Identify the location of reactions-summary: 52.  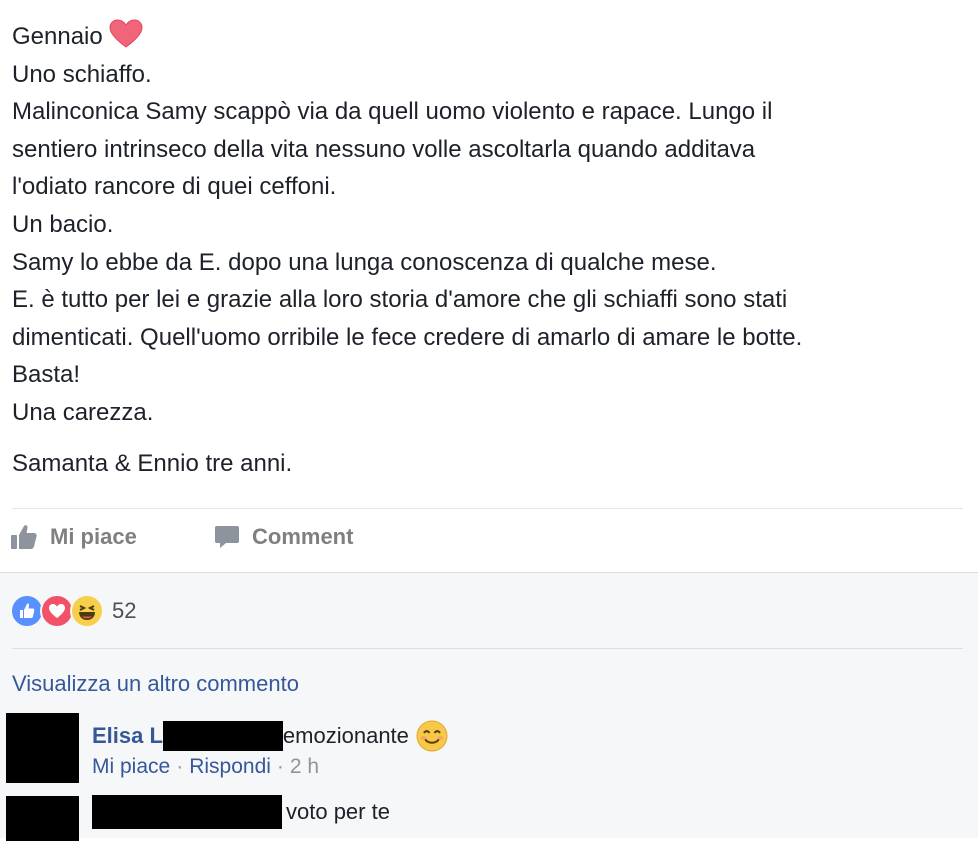
(73, 611).